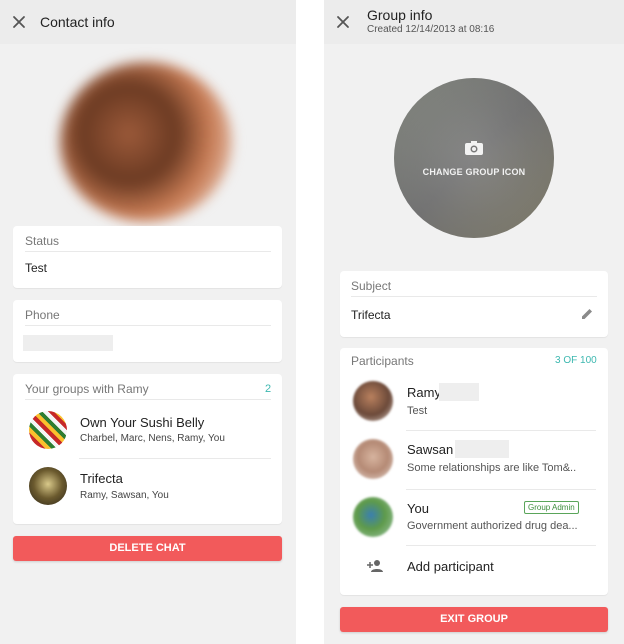  I want to click on group-photo: CHANGE GROUP ICON, so click(474, 158).